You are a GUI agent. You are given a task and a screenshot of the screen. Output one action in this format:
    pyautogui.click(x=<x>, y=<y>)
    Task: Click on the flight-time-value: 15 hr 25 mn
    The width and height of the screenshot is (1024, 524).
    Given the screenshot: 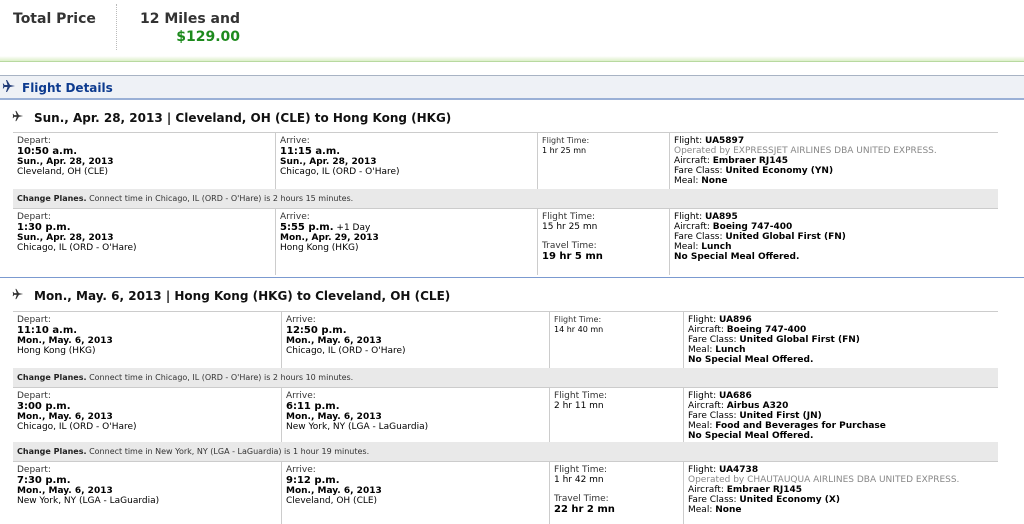 What is the action you would take?
    pyautogui.click(x=570, y=227)
    